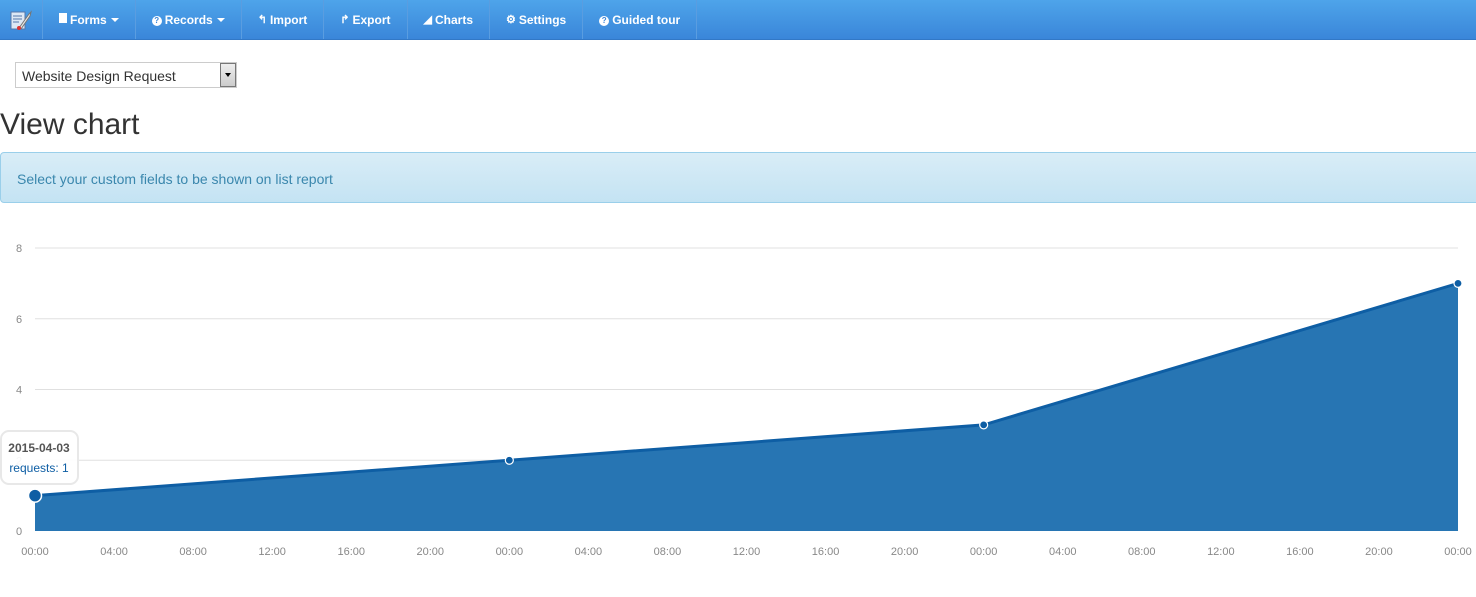 The image size is (1476, 597). I want to click on nav-import: ↰ Import, so click(283, 19).